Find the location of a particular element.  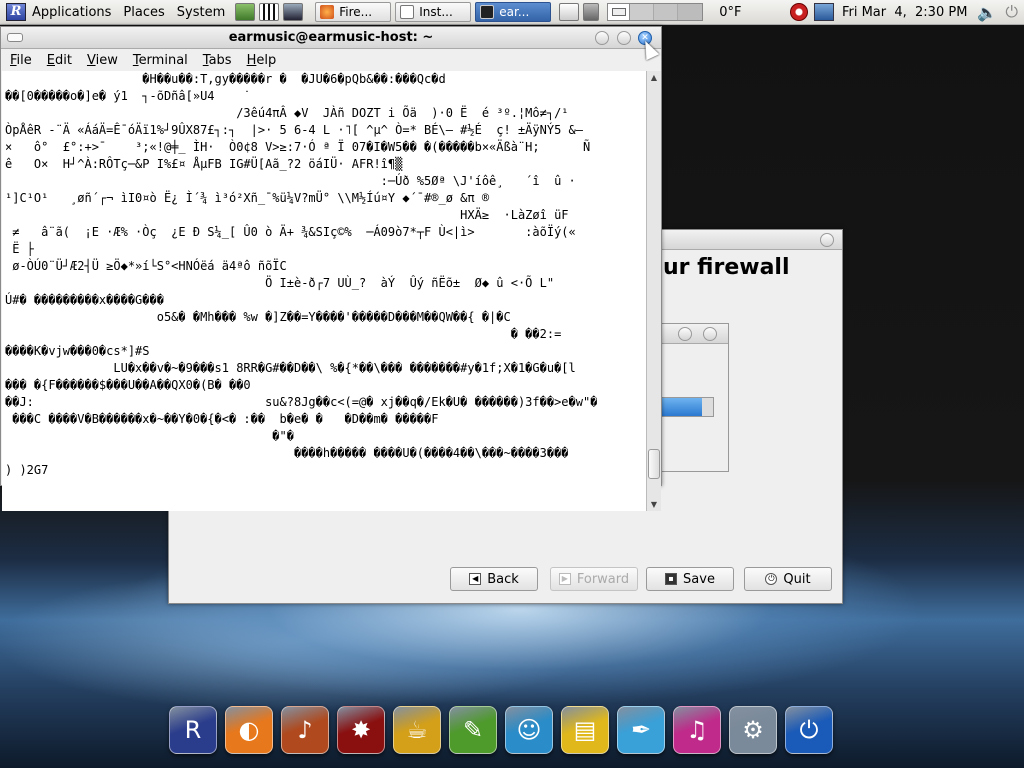

network-icon is located at coordinates (823, 12).